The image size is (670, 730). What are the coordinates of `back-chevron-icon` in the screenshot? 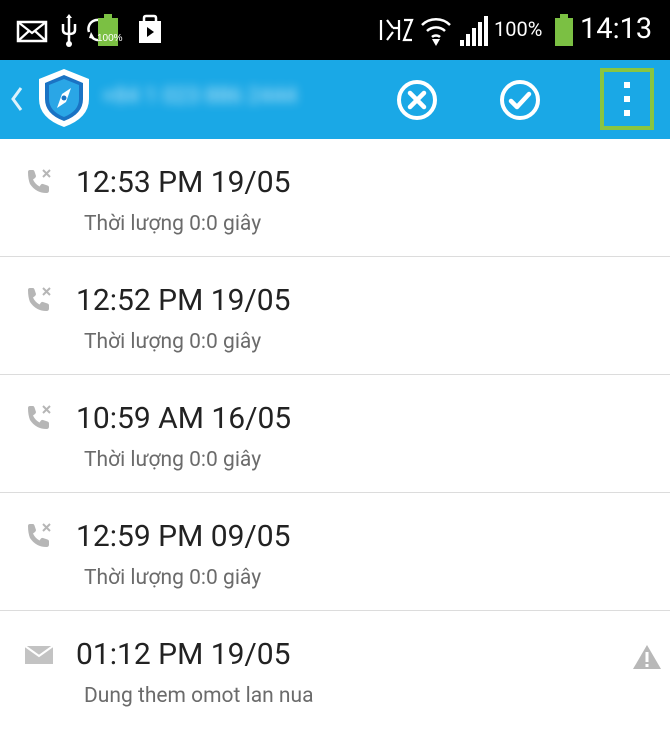 It's located at (17, 99).